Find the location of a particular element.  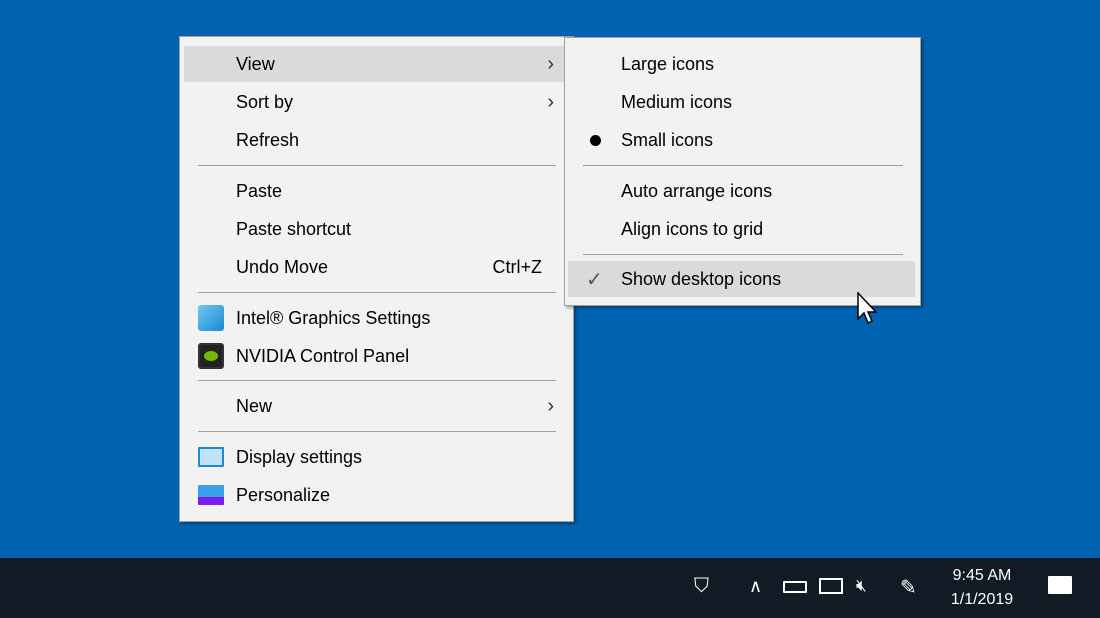

checkmark-icon: ✓ is located at coordinates (594, 279).